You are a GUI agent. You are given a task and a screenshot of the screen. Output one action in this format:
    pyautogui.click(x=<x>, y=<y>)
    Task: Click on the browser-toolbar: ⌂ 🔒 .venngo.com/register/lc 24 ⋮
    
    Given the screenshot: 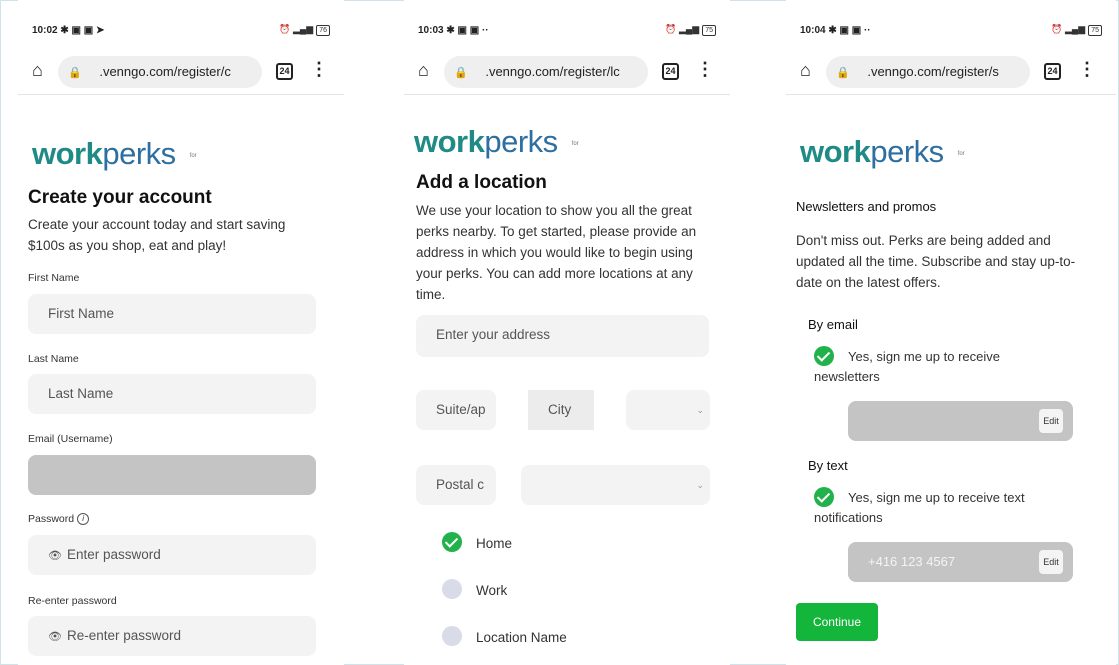 What is the action you would take?
    pyautogui.click(x=567, y=72)
    